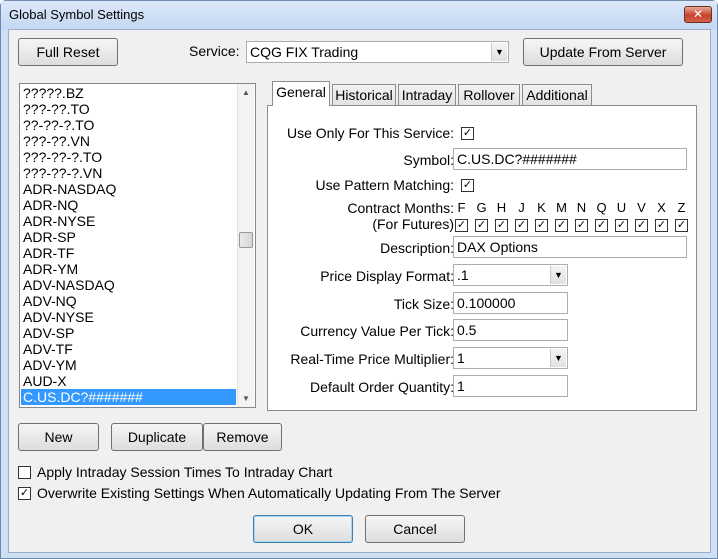 This screenshot has width=718, height=559. Describe the element at coordinates (681, 225) in the screenshot. I see `month-checkbox-z: ✓` at that location.